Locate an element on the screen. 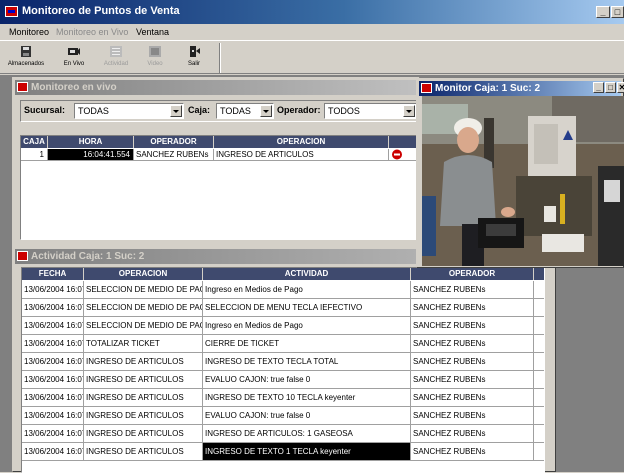 Image resolution: width=624 pixels, height=473 pixels. cell-actividad: INGRESO DE ARTICULOS: 1 GASEOSA is located at coordinates (307, 434).